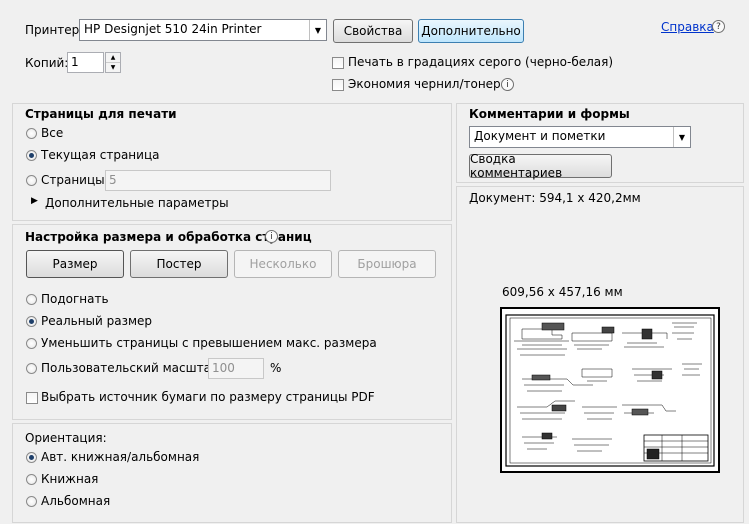 The height and width of the screenshot is (524, 749). I want to click on custom-scale-radio, so click(31, 368).